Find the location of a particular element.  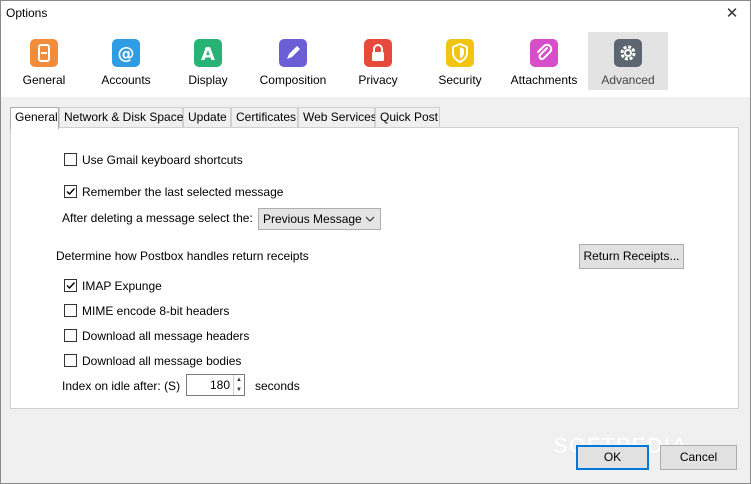

mime-encode-checkbox is located at coordinates (70, 310).